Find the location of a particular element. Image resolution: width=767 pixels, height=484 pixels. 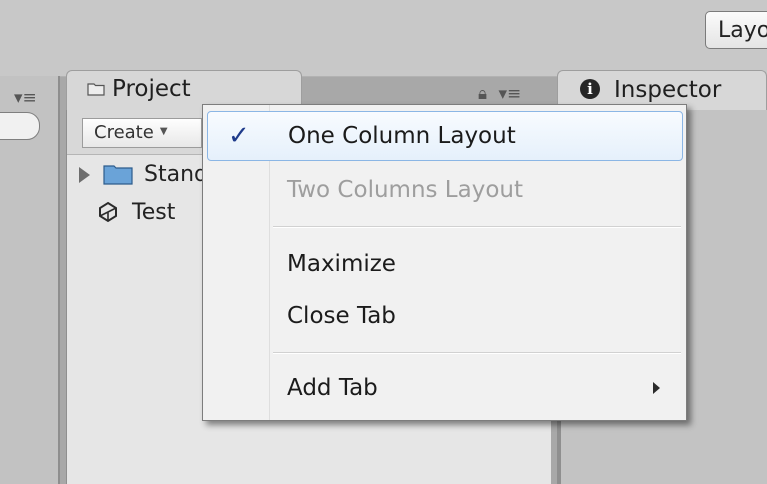

layout-button-label: Layout is located at coordinates (742, 30).